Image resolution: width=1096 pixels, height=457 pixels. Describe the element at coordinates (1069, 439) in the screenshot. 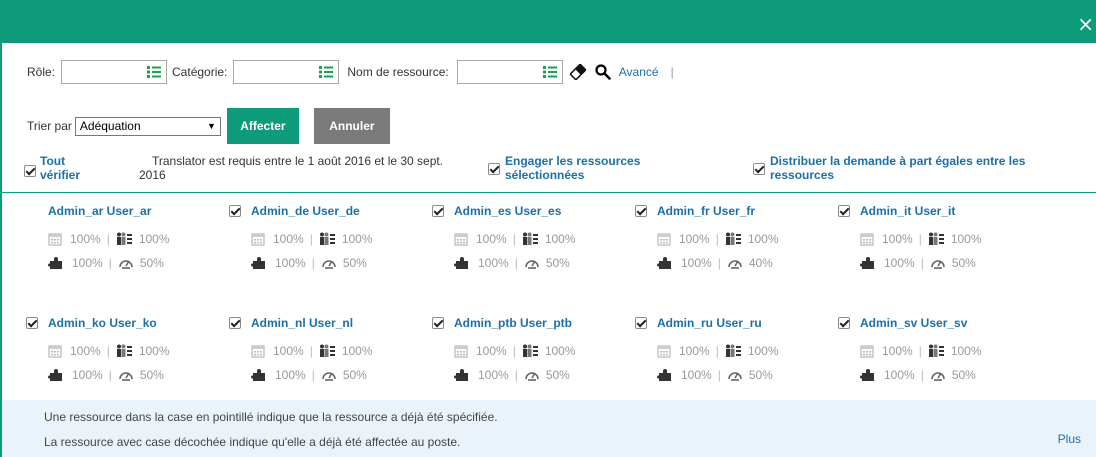

I see `more-link: Plus` at that location.